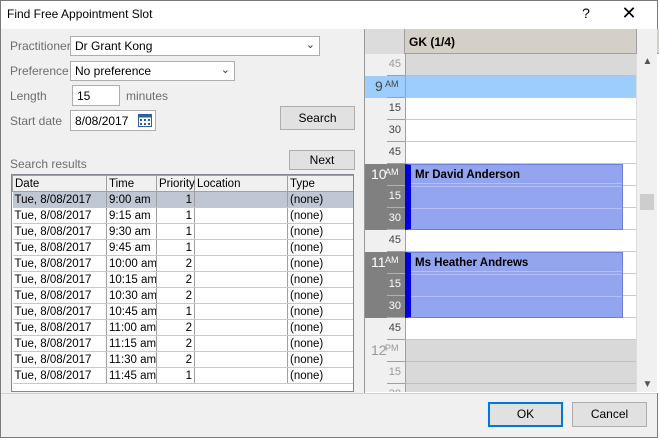 The width and height of the screenshot is (660, 440). Describe the element at coordinates (525, 414) in the screenshot. I see `ok-button: OK` at that location.